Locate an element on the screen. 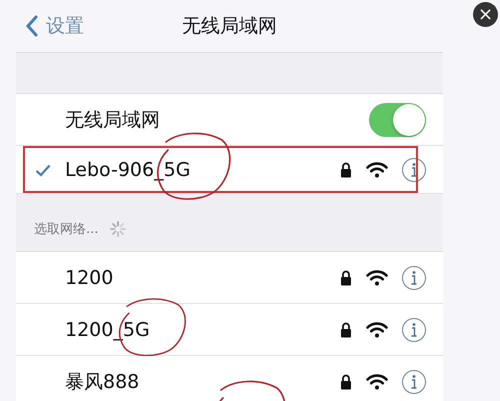  network-name: 暴风888 is located at coordinates (102, 382).